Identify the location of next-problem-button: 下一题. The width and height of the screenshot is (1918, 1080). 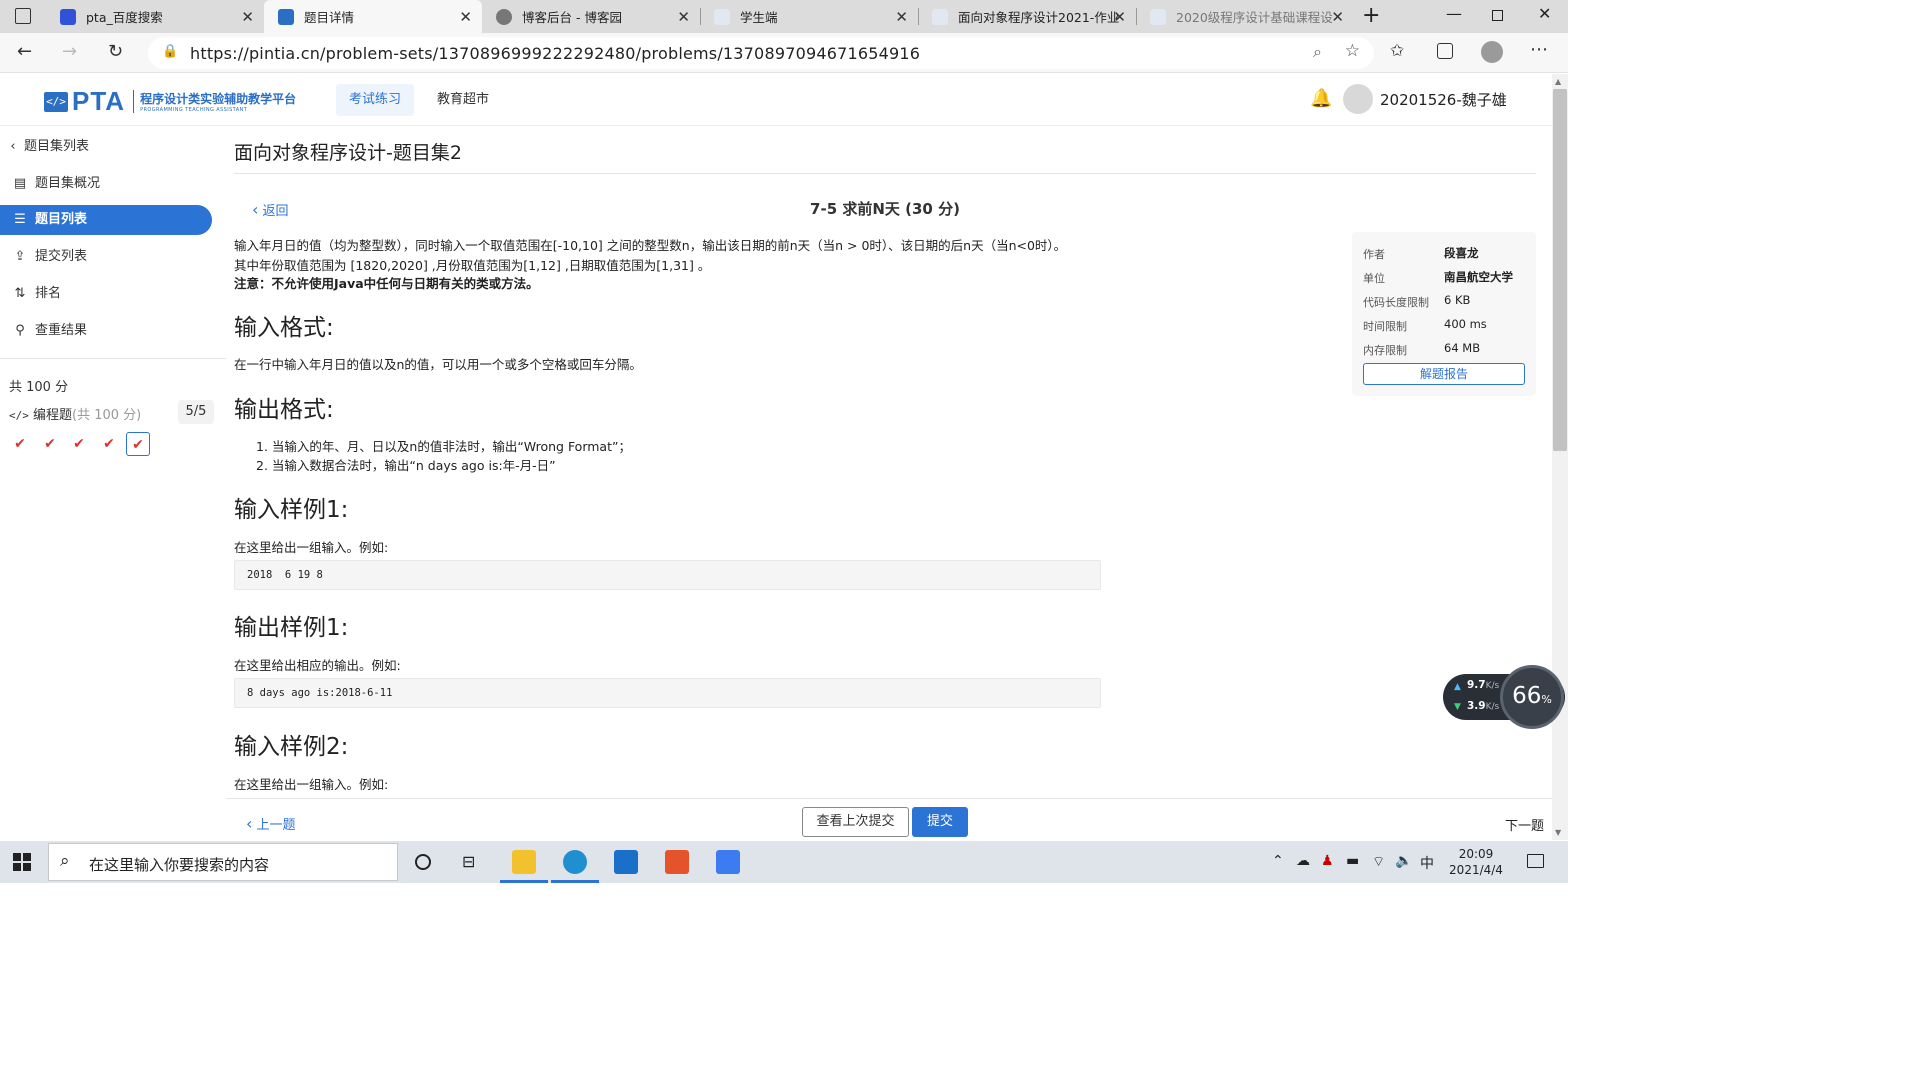
(1524, 824).